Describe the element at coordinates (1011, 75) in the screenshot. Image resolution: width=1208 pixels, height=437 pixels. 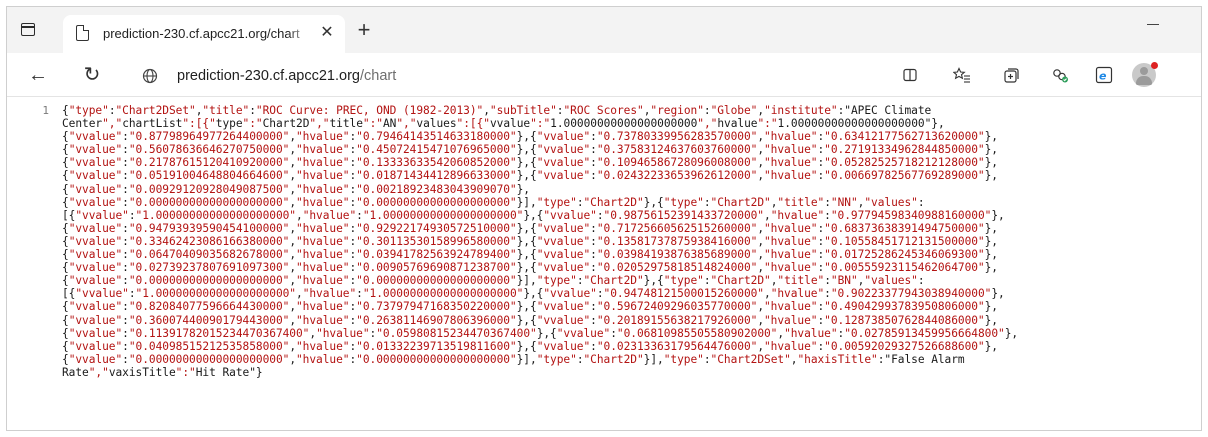
I see `collections-icon` at that location.